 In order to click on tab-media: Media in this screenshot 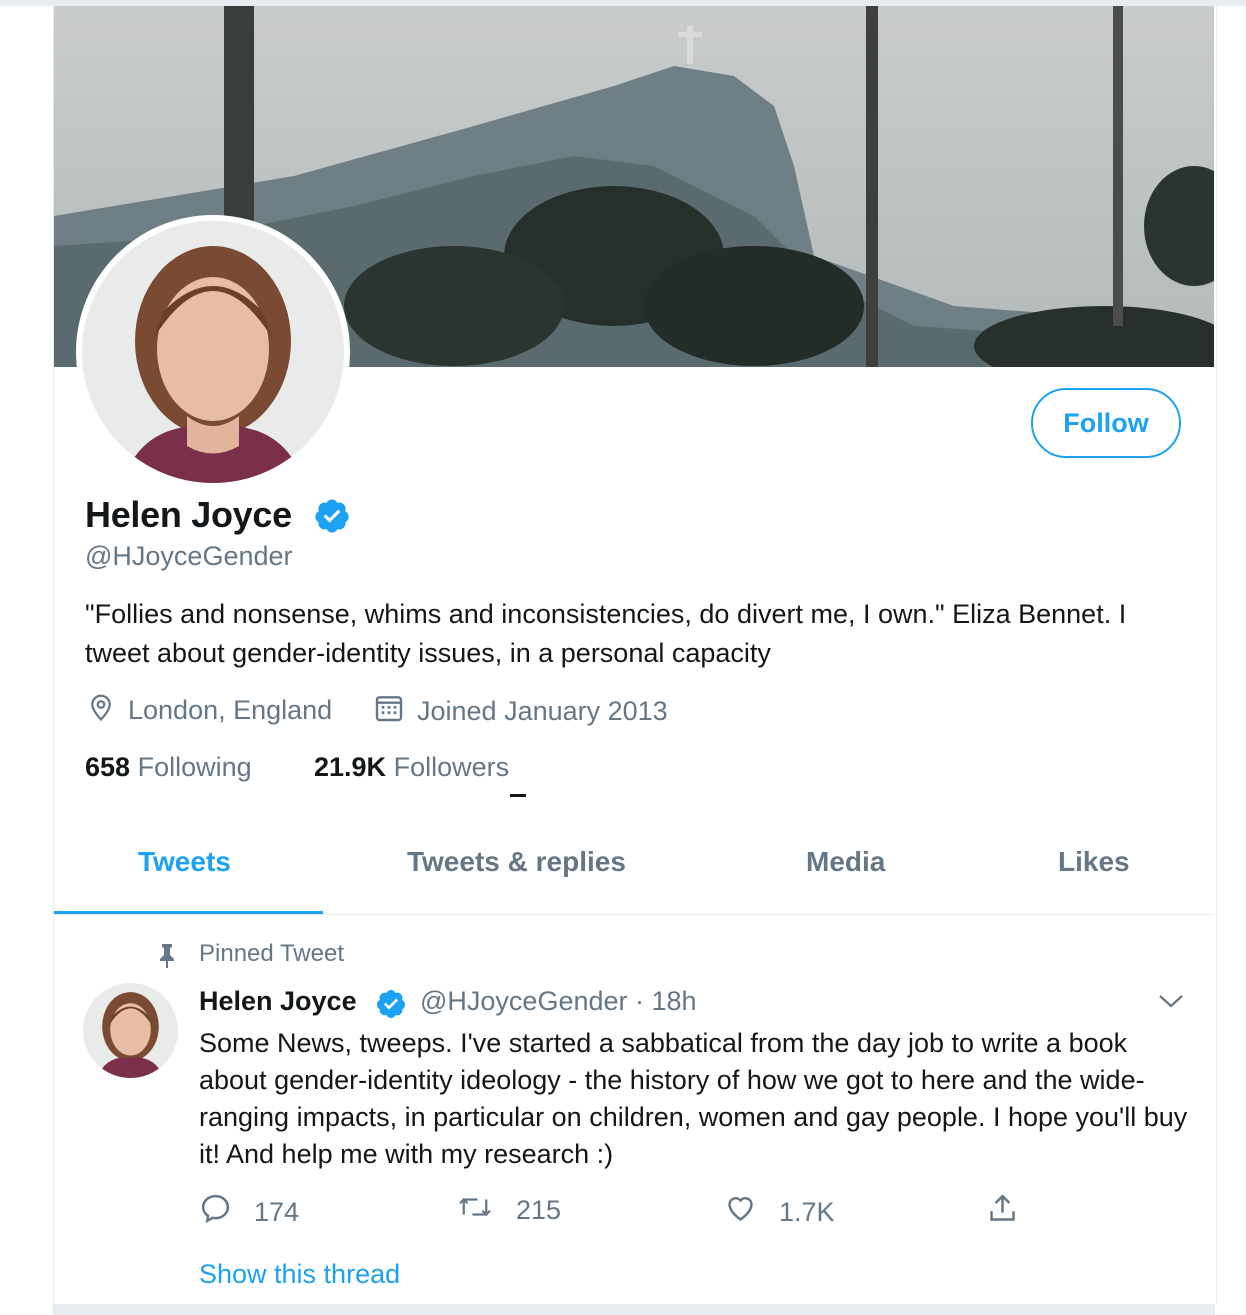, I will do `click(845, 862)`.